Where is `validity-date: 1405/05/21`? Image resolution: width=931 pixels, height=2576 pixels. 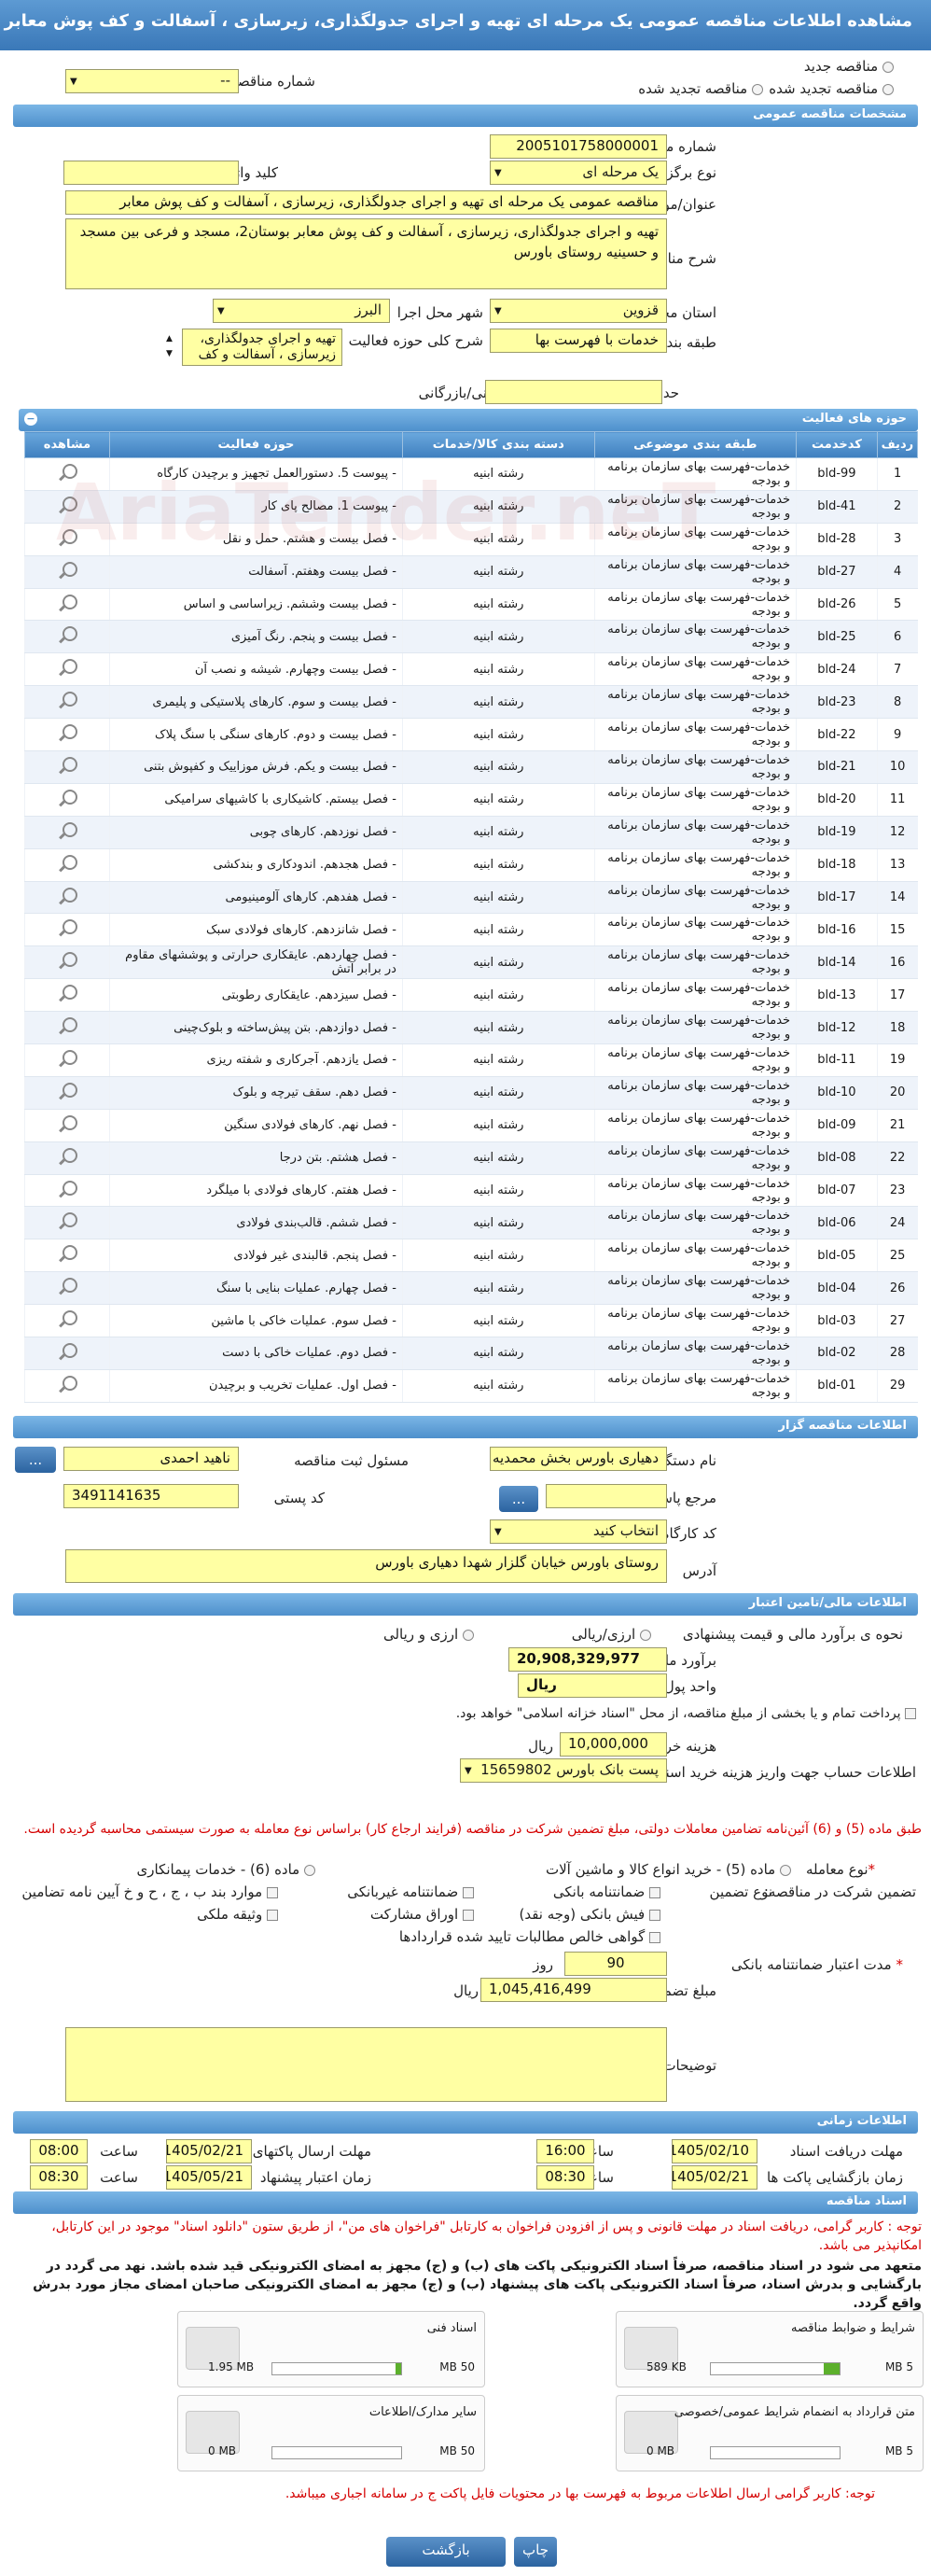
validity-date: 1405/05/21 is located at coordinates (209, 2177).